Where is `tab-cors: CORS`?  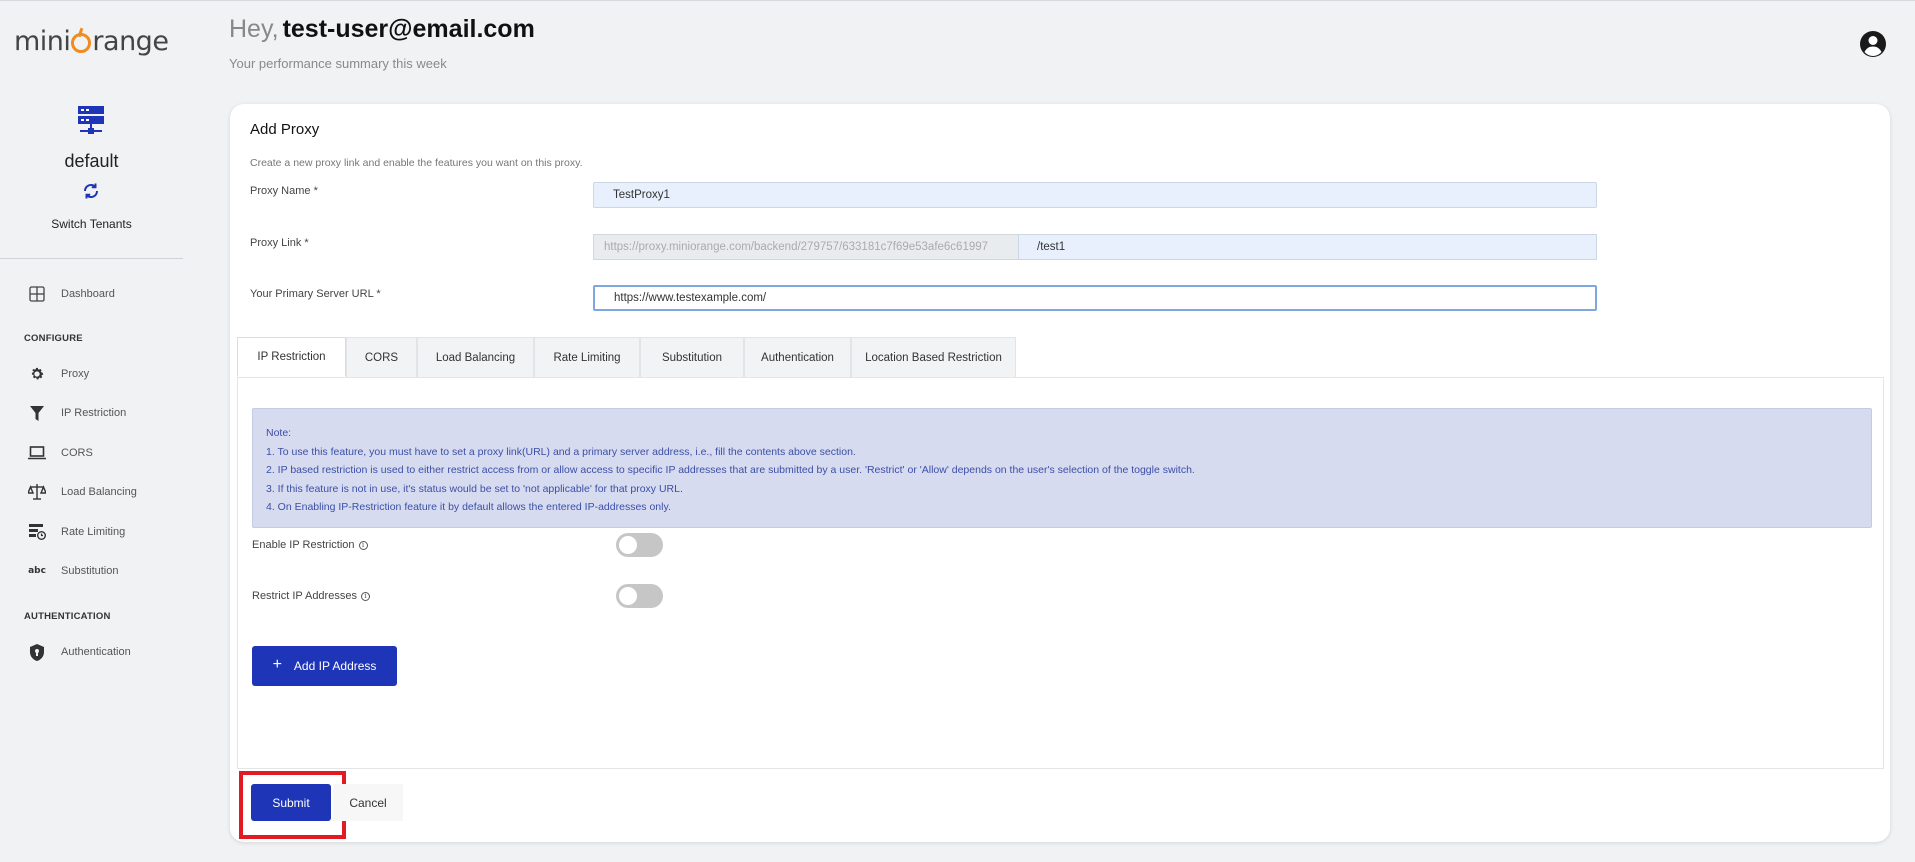
tab-cors: CORS is located at coordinates (381, 357).